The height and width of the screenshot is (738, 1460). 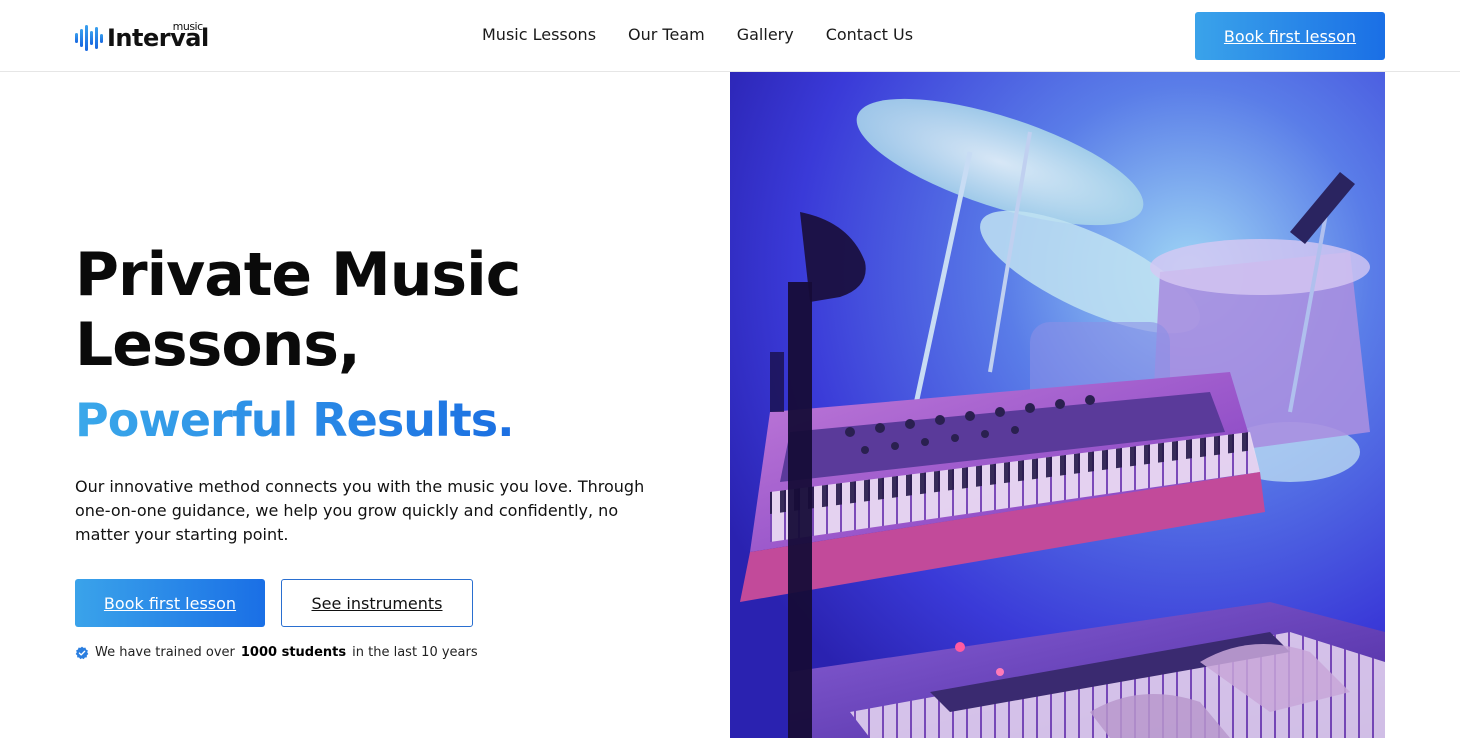 I want to click on brand-name: Interval music, so click(x=158, y=36).